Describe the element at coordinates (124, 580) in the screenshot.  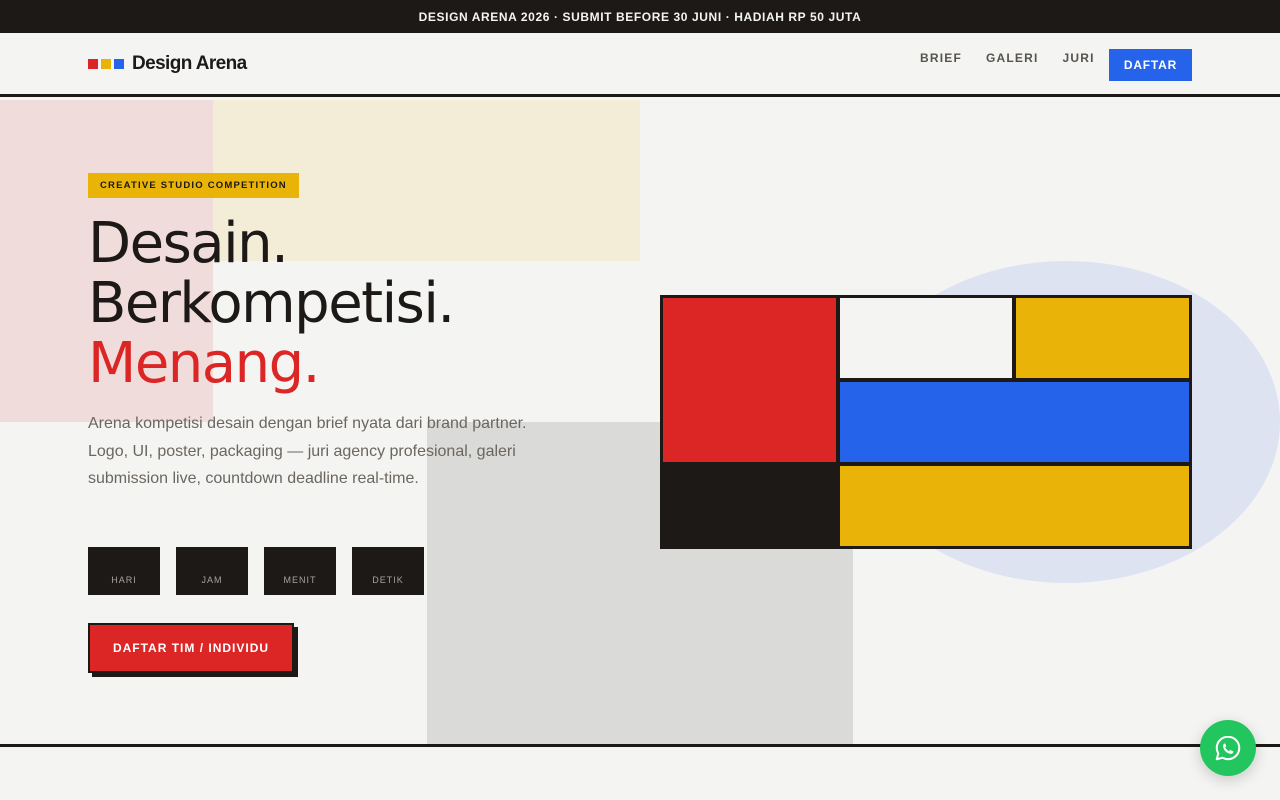
I see `countdown-days-label: HARI` at that location.